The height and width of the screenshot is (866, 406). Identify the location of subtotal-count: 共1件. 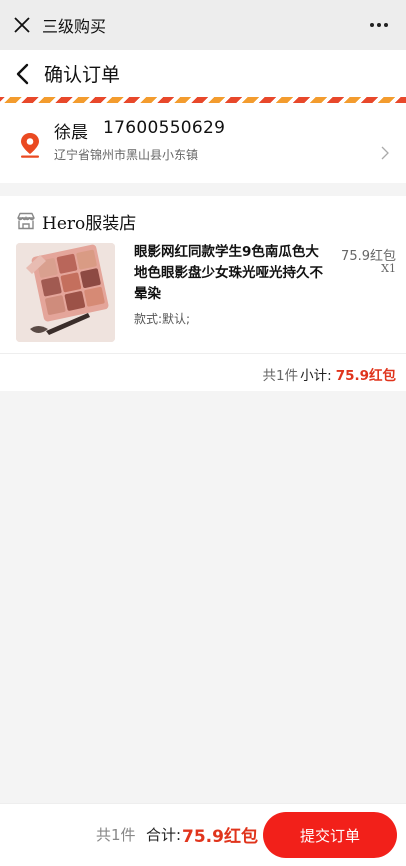
(280, 376).